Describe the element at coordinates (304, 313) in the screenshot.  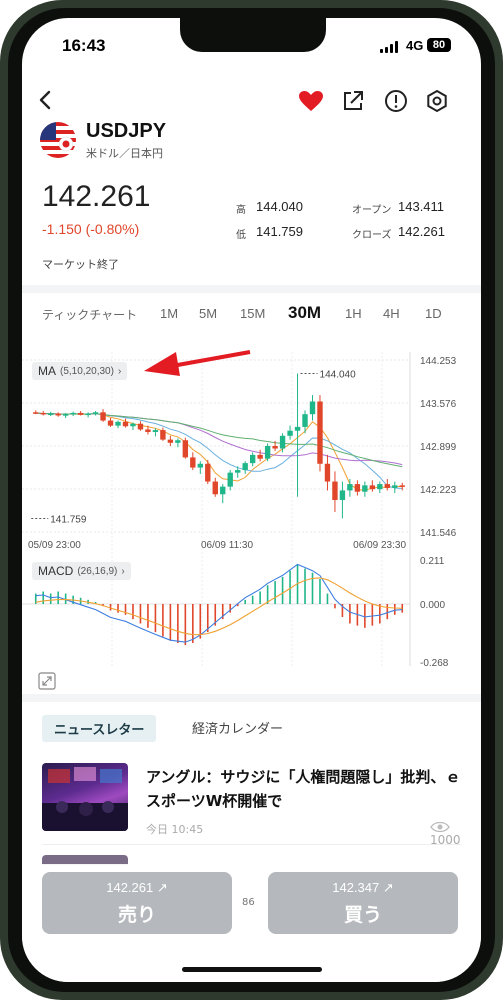
I see `tab-30m: 30M` at that location.